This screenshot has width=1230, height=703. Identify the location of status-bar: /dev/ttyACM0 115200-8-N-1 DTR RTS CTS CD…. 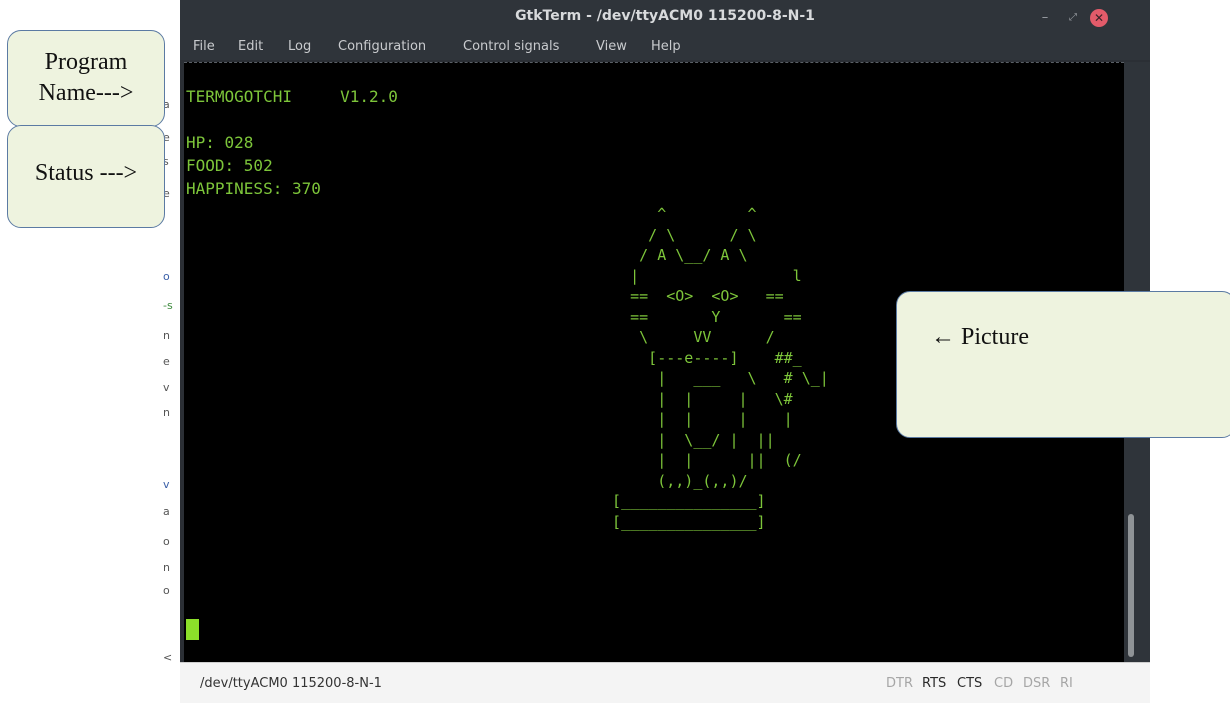
(665, 682).